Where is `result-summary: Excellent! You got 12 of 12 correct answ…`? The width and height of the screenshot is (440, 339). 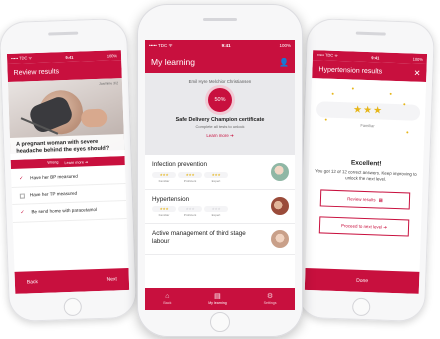 result-summary: Excellent! You got 12 of 12 correct answ… is located at coordinates (366, 165).